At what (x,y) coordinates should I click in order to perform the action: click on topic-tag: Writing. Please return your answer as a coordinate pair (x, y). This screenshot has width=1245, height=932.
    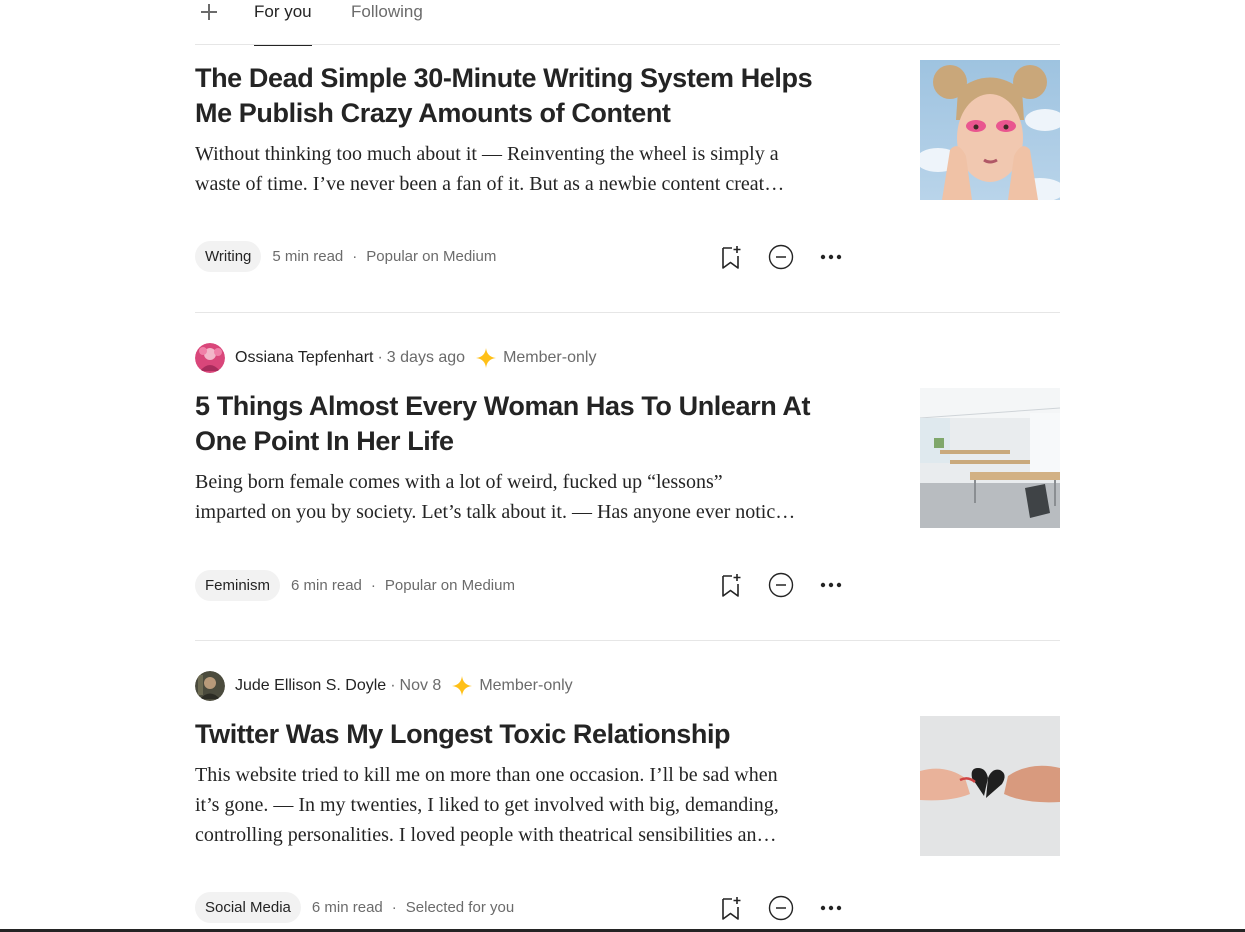
    Looking at the image, I should click on (228, 256).